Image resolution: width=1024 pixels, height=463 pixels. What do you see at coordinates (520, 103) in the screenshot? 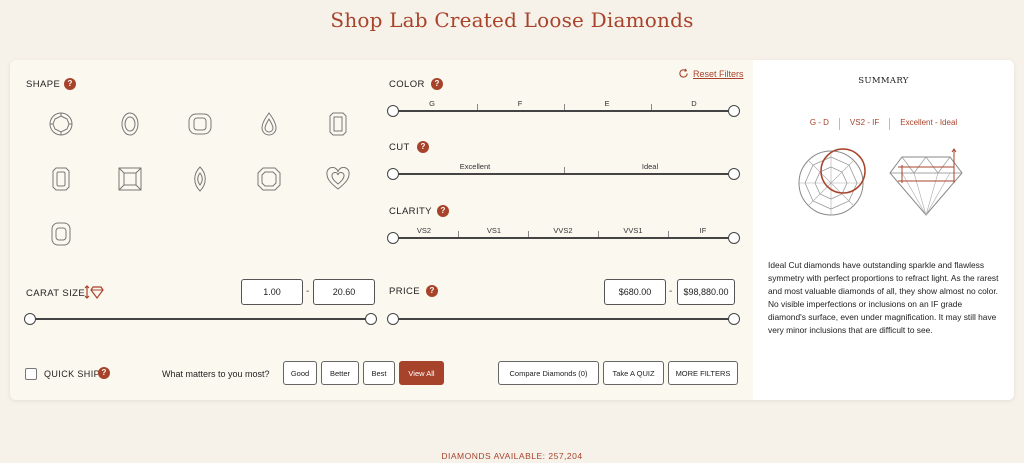
I see `color-grade-f: F` at bounding box center [520, 103].